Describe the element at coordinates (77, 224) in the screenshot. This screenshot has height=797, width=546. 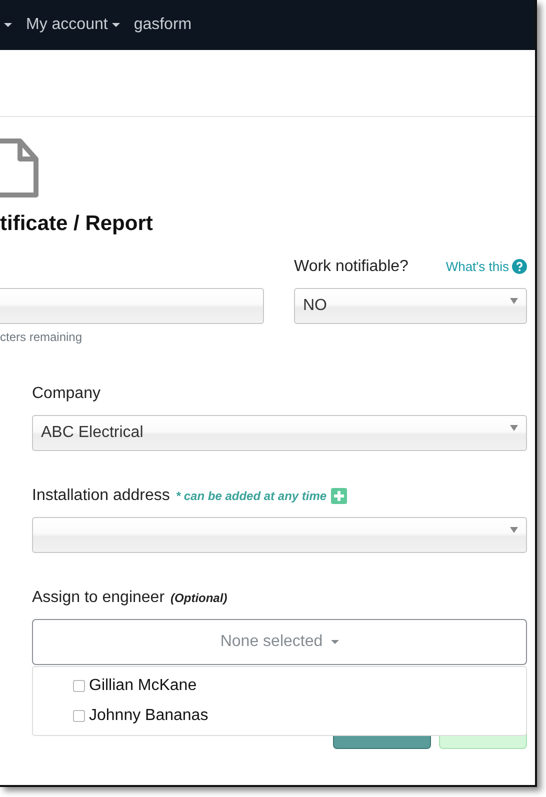
I see `page-title: tificate / Report` at that location.